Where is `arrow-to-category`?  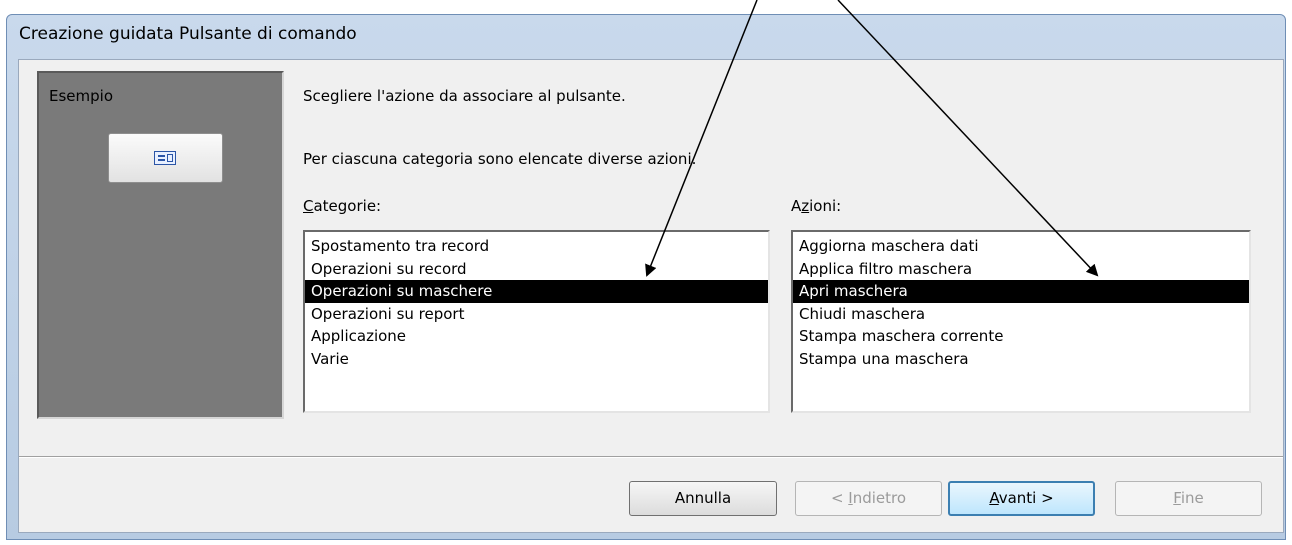 arrow-to-category is located at coordinates (701, 138).